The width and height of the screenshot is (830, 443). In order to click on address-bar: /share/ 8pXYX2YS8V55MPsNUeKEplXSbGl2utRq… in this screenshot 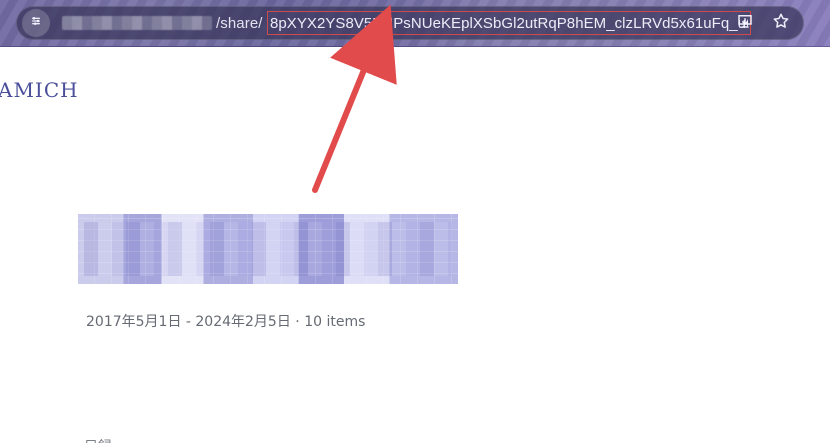, I will do `click(410, 23)`.